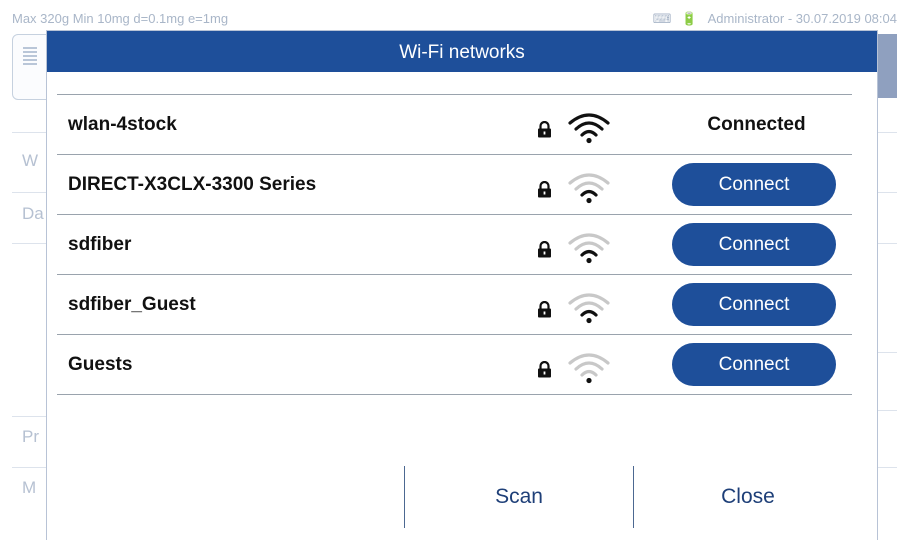 This screenshot has width=897, height=540. What do you see at coordinates (30, 436) in the screenshot?
I see `background-item-label: Pr` at bounding box center [30, 436].